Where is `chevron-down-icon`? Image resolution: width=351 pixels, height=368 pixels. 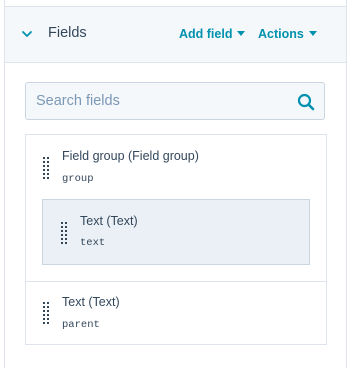
chevron-down-icon is located at coordinates (27, 34).